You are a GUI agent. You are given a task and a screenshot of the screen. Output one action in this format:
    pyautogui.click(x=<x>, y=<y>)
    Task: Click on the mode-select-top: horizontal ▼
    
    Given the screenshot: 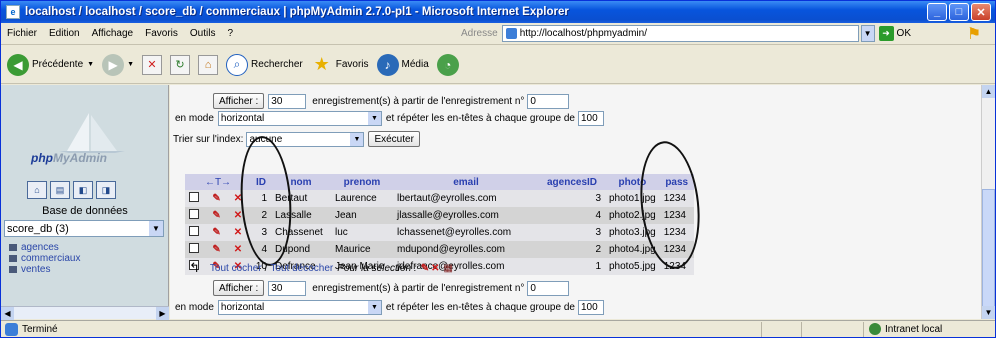 What is the action you would take?
    pyautogui.click(x=299, y=118)
    